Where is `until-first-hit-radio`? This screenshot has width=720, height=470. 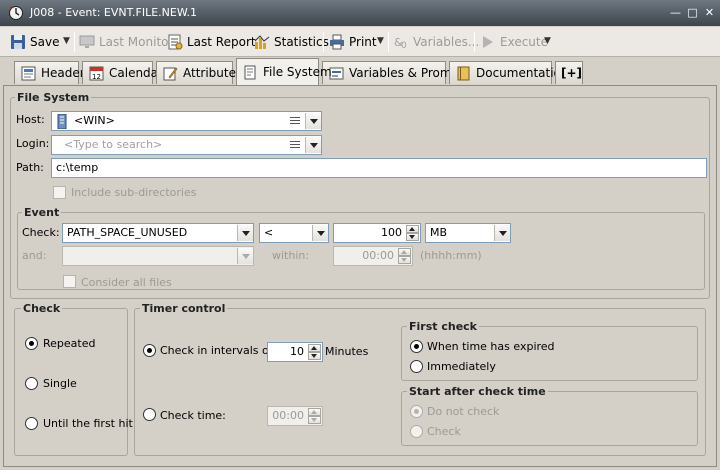 until-first-hit-radio is located at coordinates (31, 423).